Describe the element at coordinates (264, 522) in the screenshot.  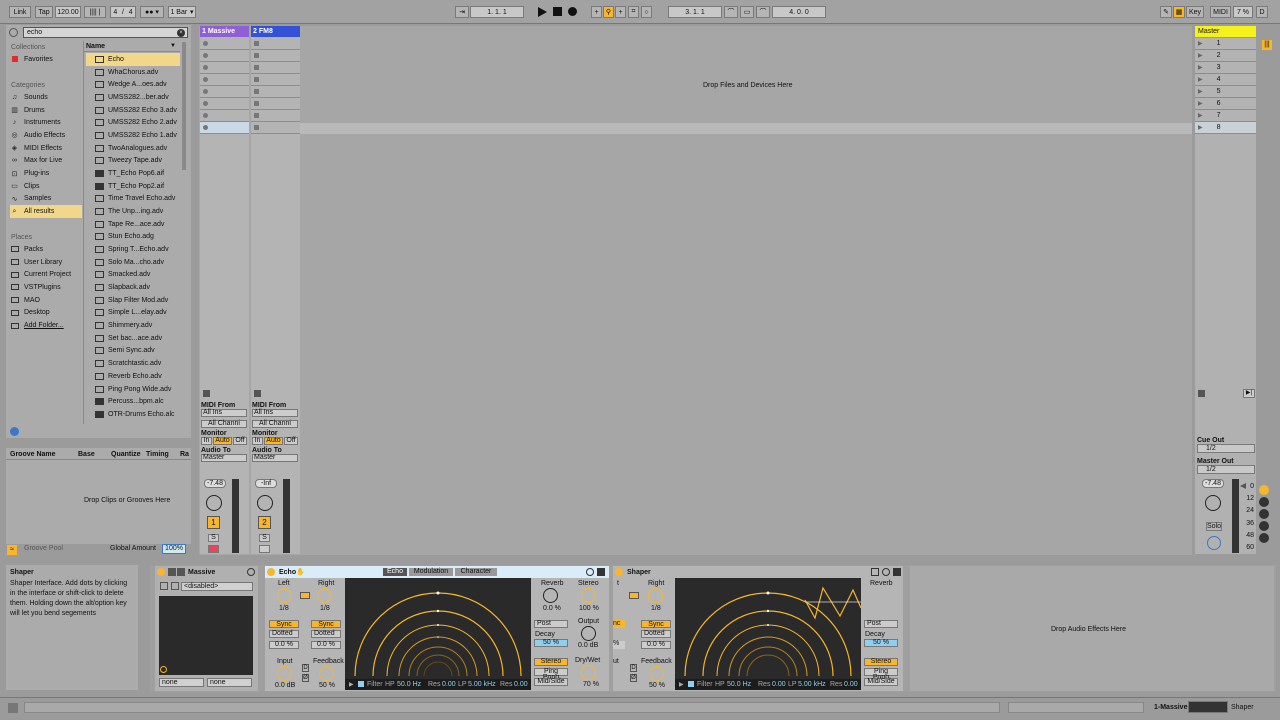
I see `track-activator-button: 2` at that location.